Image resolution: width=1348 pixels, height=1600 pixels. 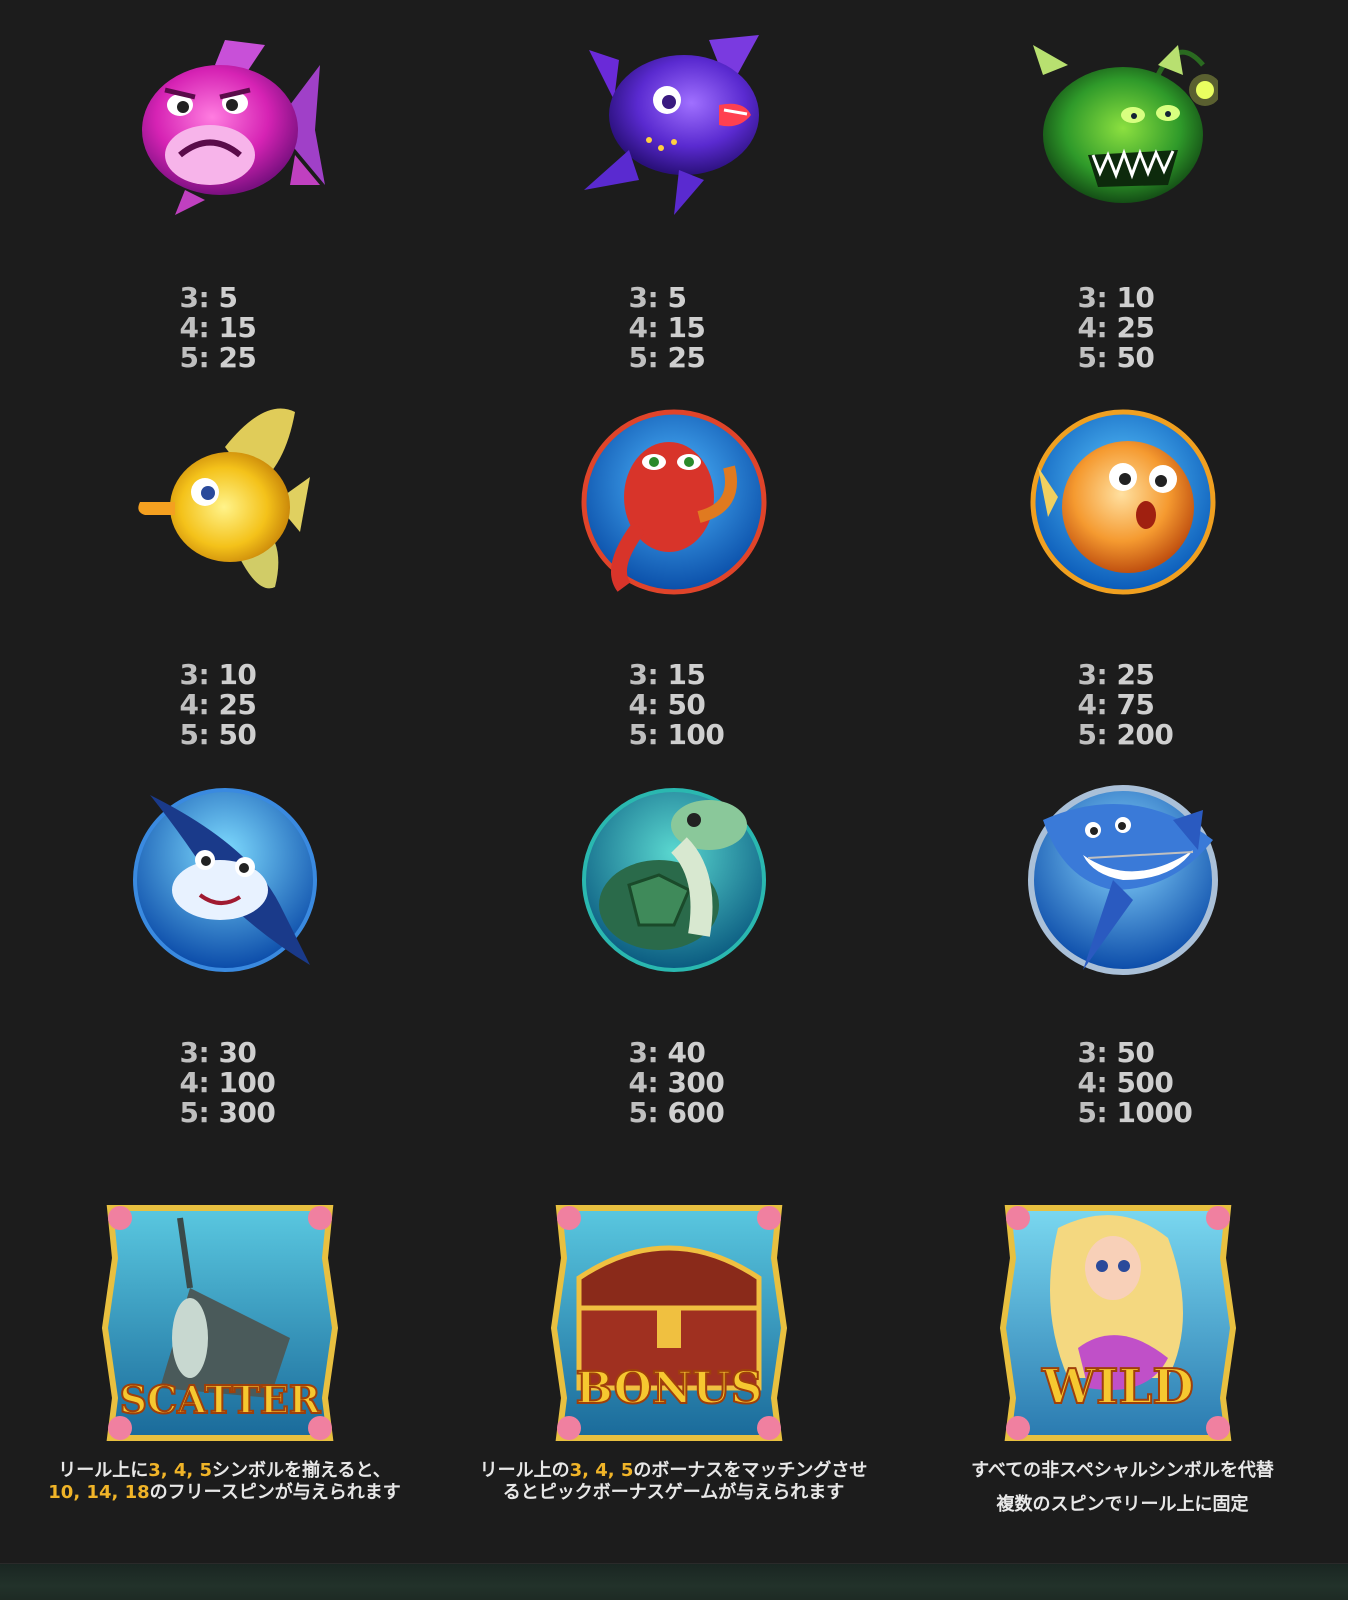 I want to click on wild-description-line2: 複数のスピンでリール上に固定, so click(x=1122, y=1504).